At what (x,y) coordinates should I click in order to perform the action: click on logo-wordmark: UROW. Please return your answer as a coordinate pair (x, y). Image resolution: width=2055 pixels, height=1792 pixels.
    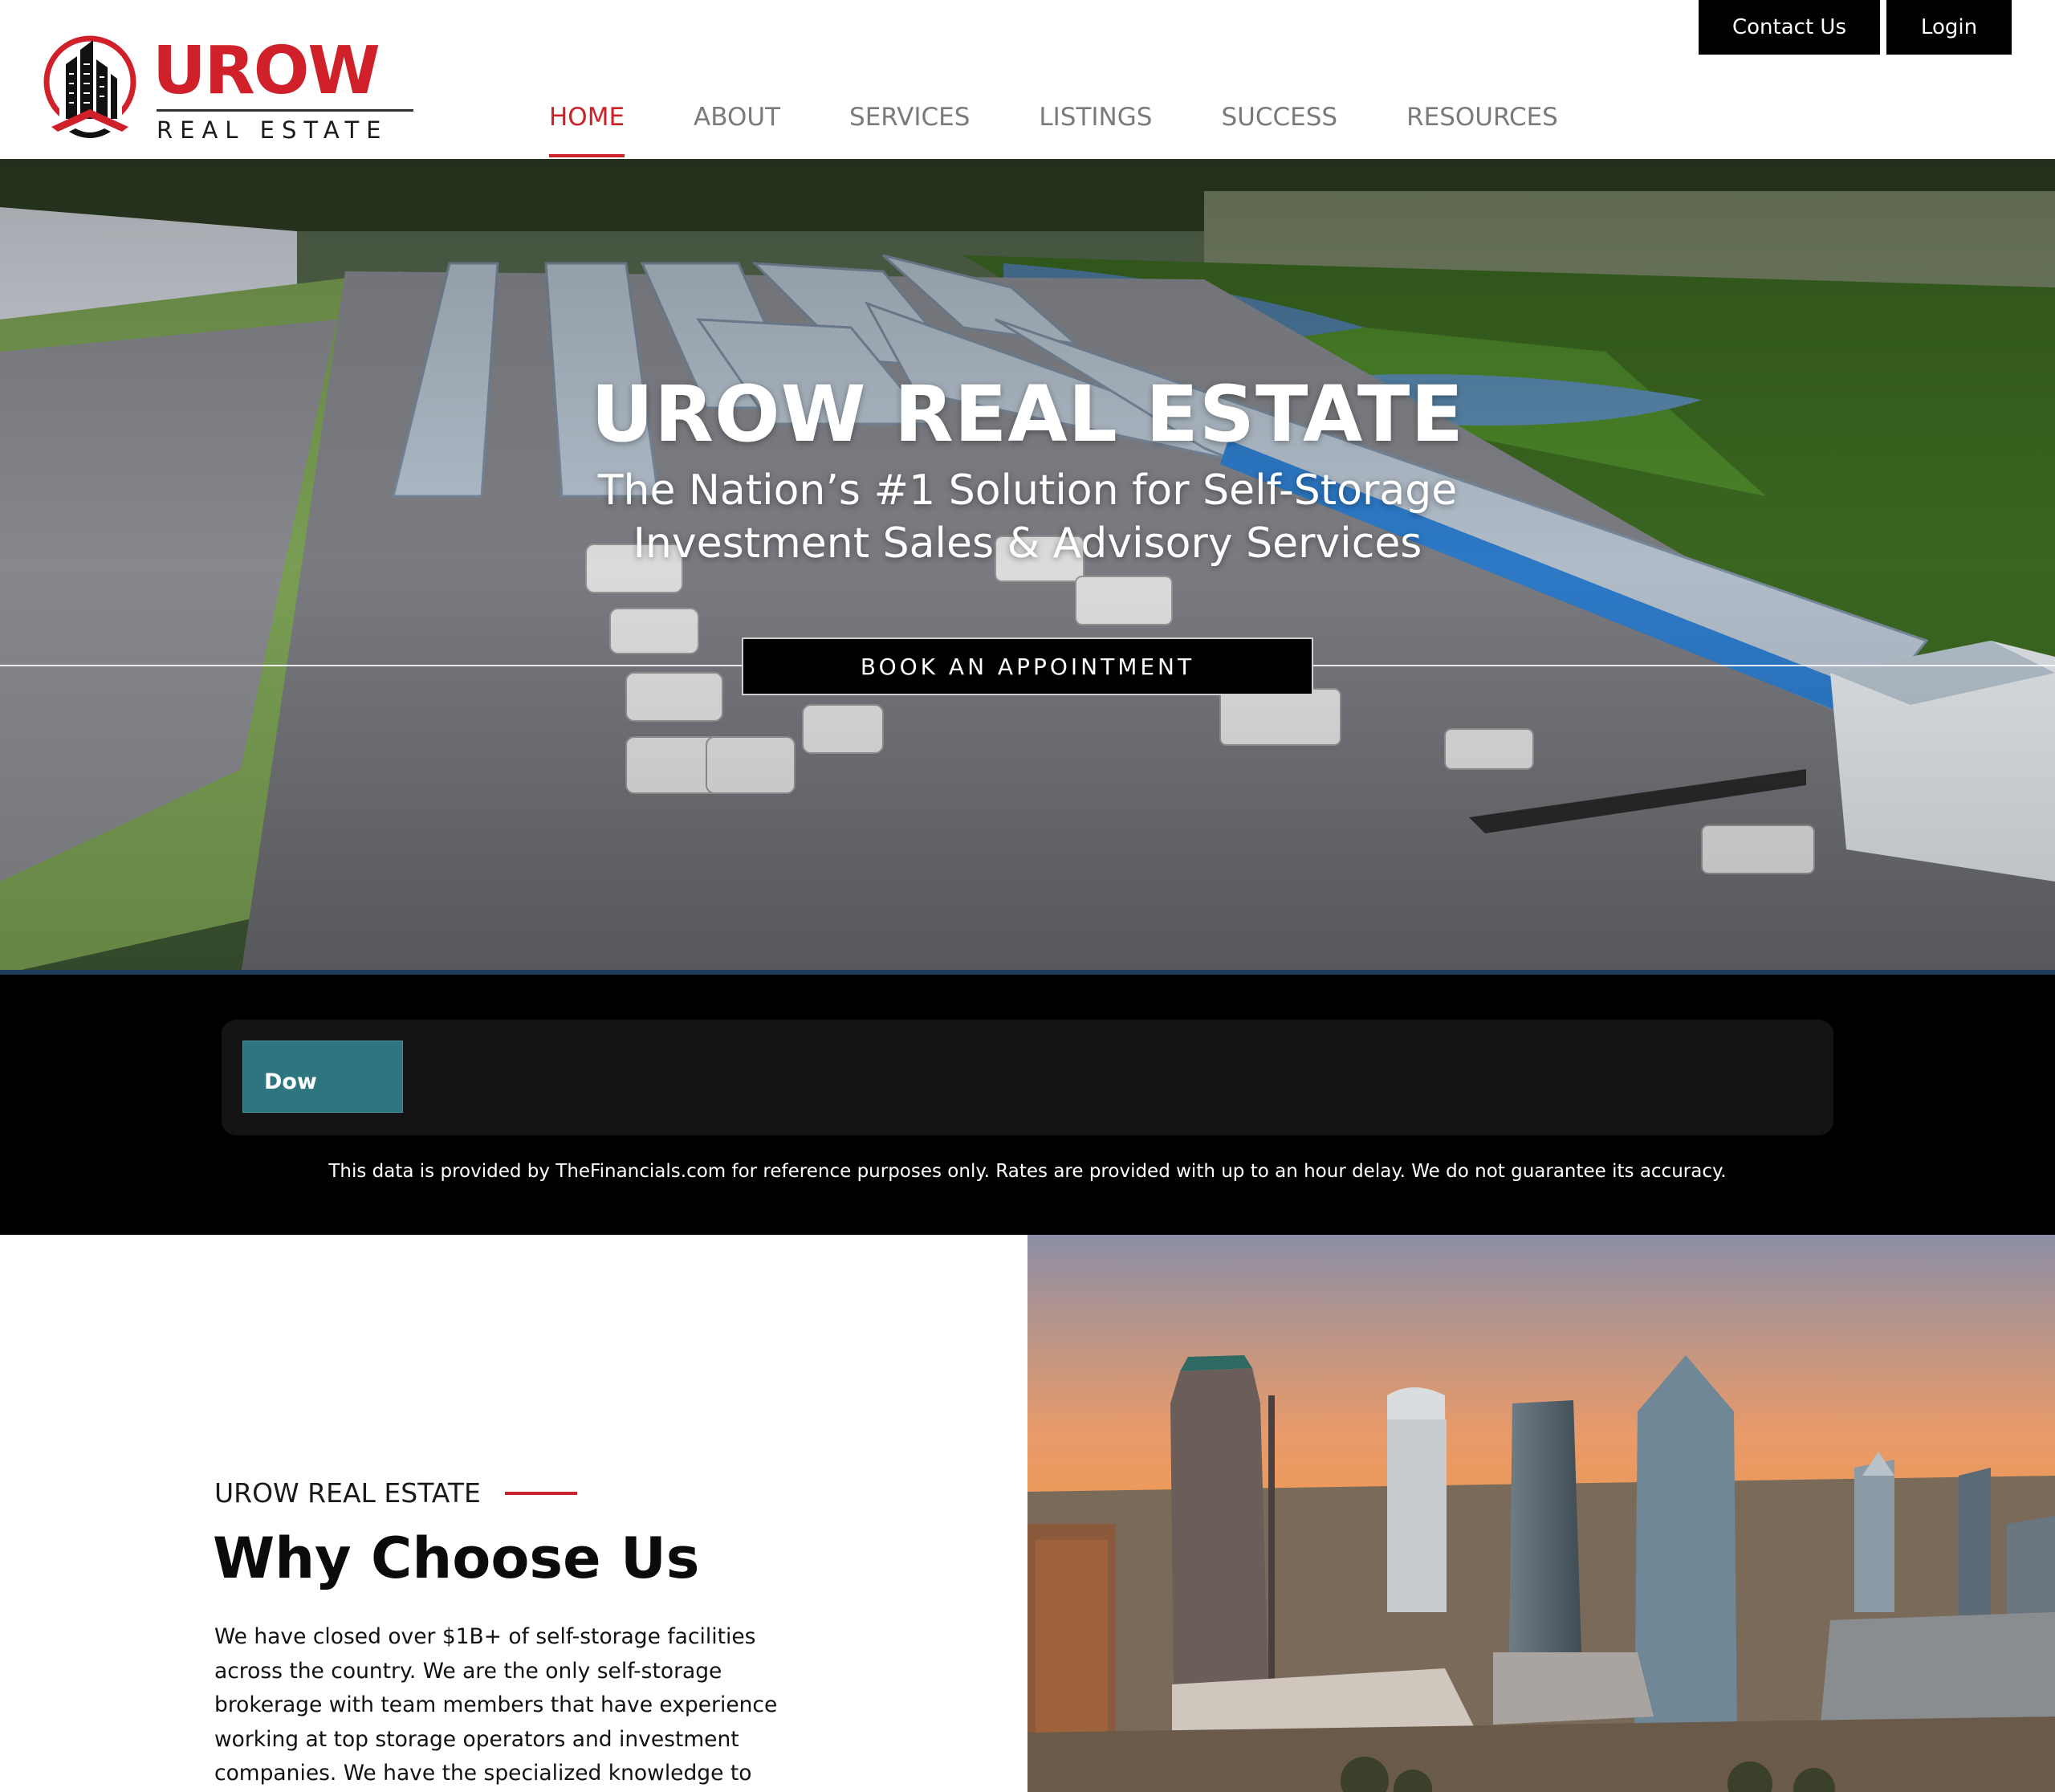
    Looking at the image, I should click on (266, 71).